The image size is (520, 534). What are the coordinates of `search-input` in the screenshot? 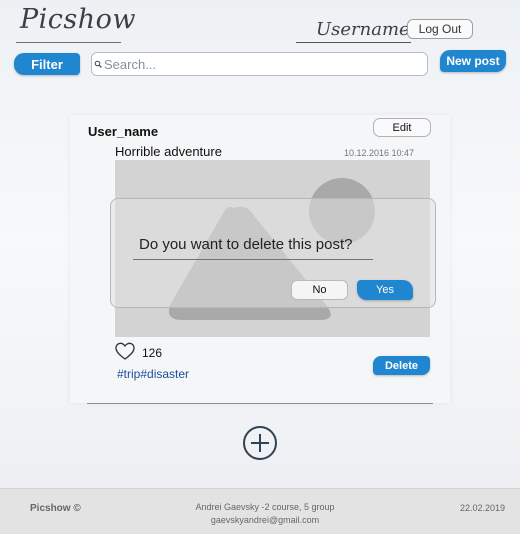 It's located at (258, 64).